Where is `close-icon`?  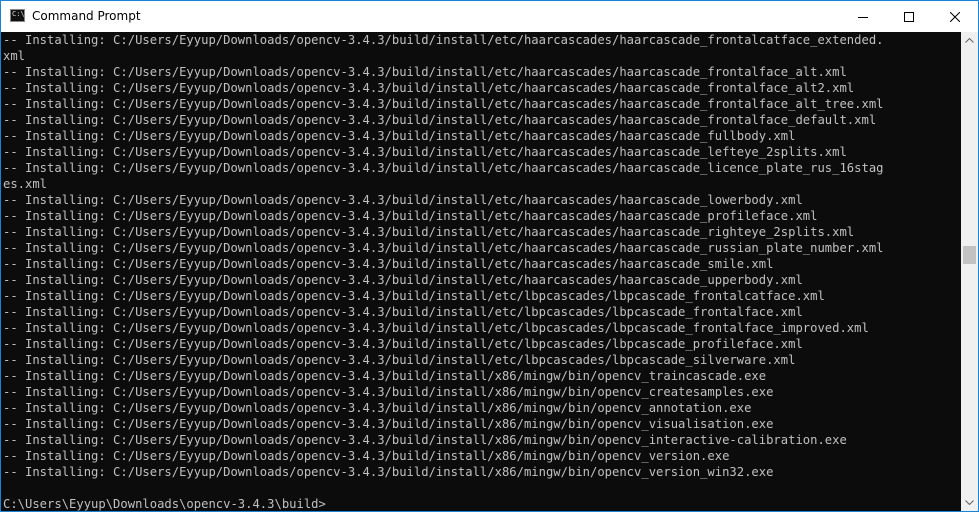 close-icon is located at coordinates (955, 16).